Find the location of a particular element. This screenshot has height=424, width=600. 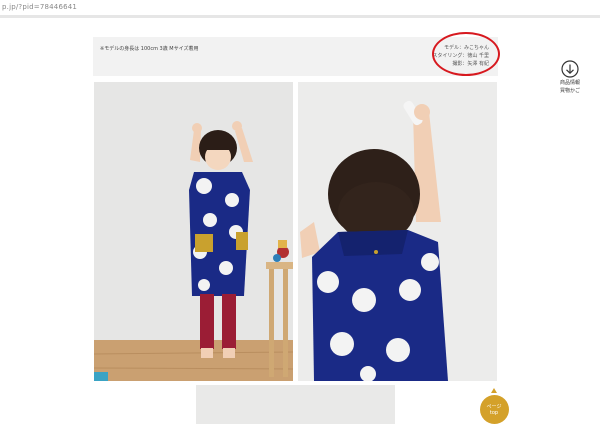

browser-url-bar: p.jp/?pid=78446641 is located at coordinates (300, 9).